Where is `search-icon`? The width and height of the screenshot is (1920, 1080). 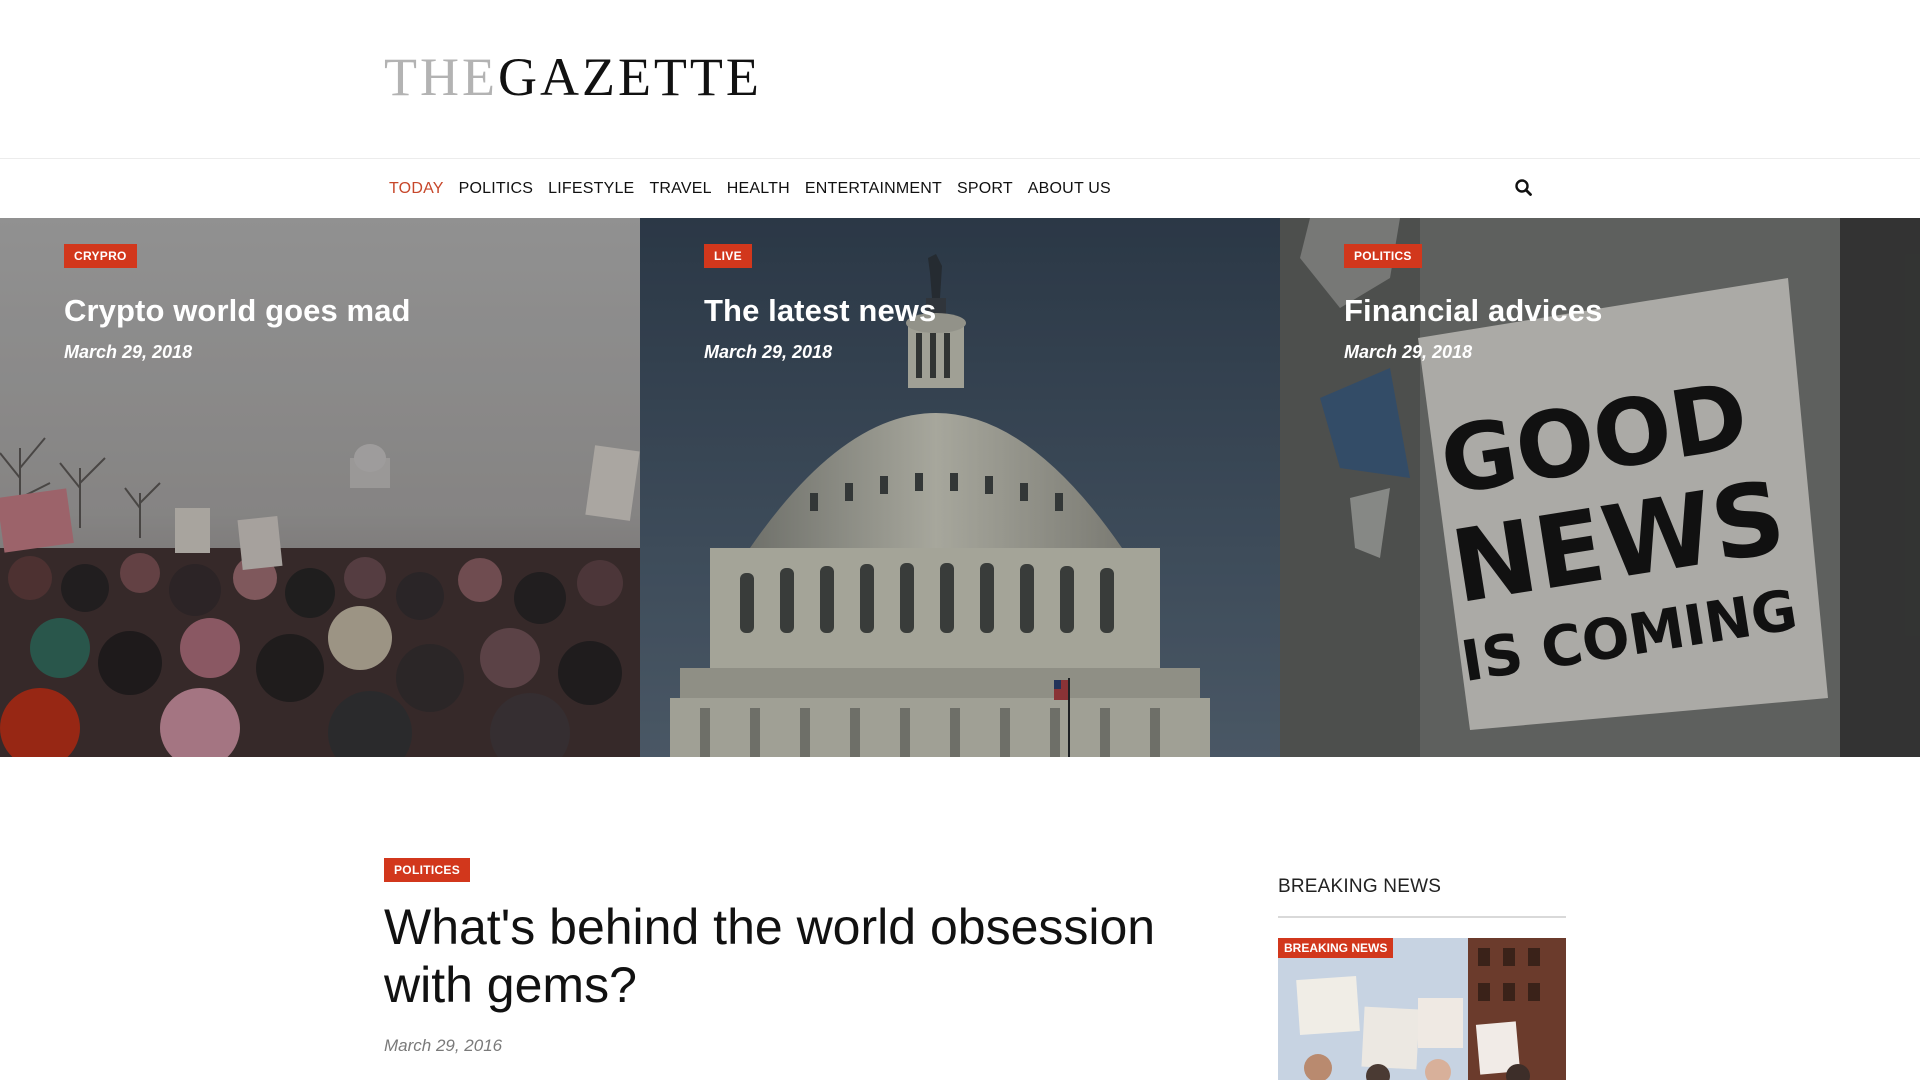 search-icon is located at coordinates (1523, 187).